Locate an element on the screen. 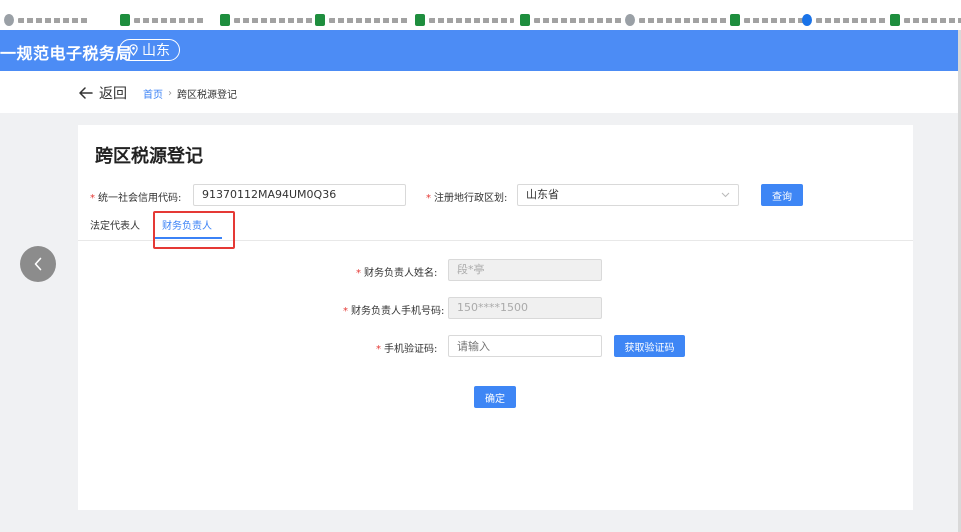 The width and height of the screenshot is (961, 532). credit-code-label: * 统一社会信用代码: is located at coordinates (136, 198).